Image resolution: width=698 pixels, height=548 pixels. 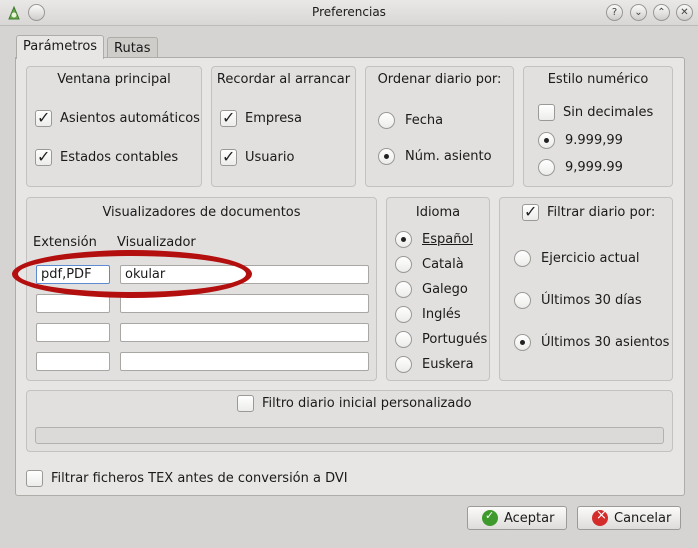 I want to click on check-circle-icon, so click(x=490, y=517).